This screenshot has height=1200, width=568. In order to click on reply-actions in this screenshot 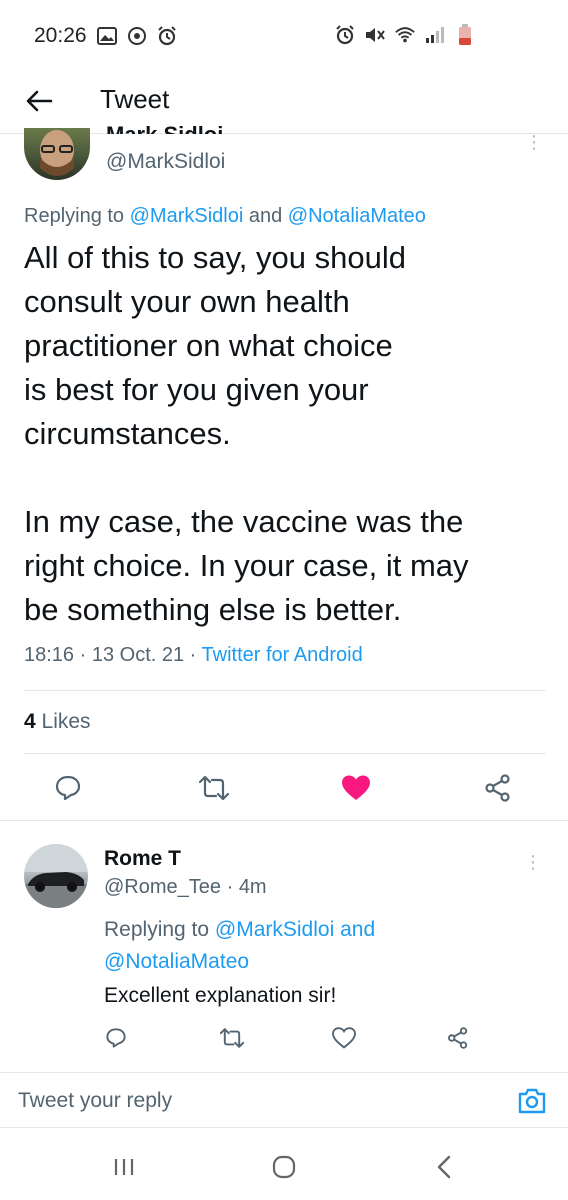, I will do `click(284, 1038)`.